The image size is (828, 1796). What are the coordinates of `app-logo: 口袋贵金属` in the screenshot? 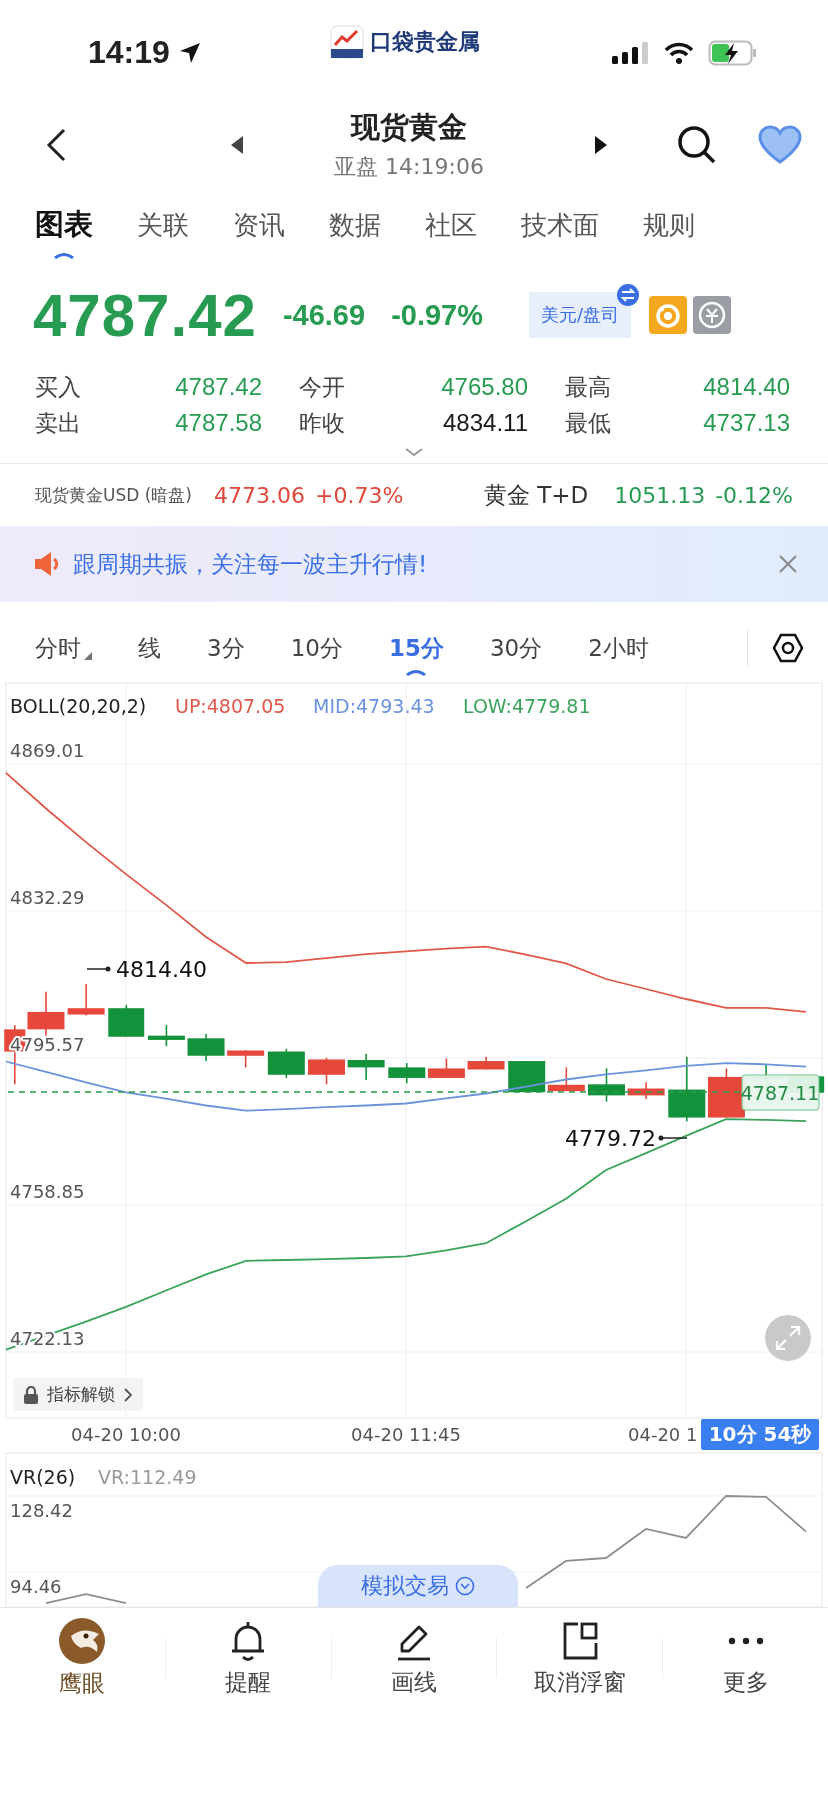 It's located at (425, 42).